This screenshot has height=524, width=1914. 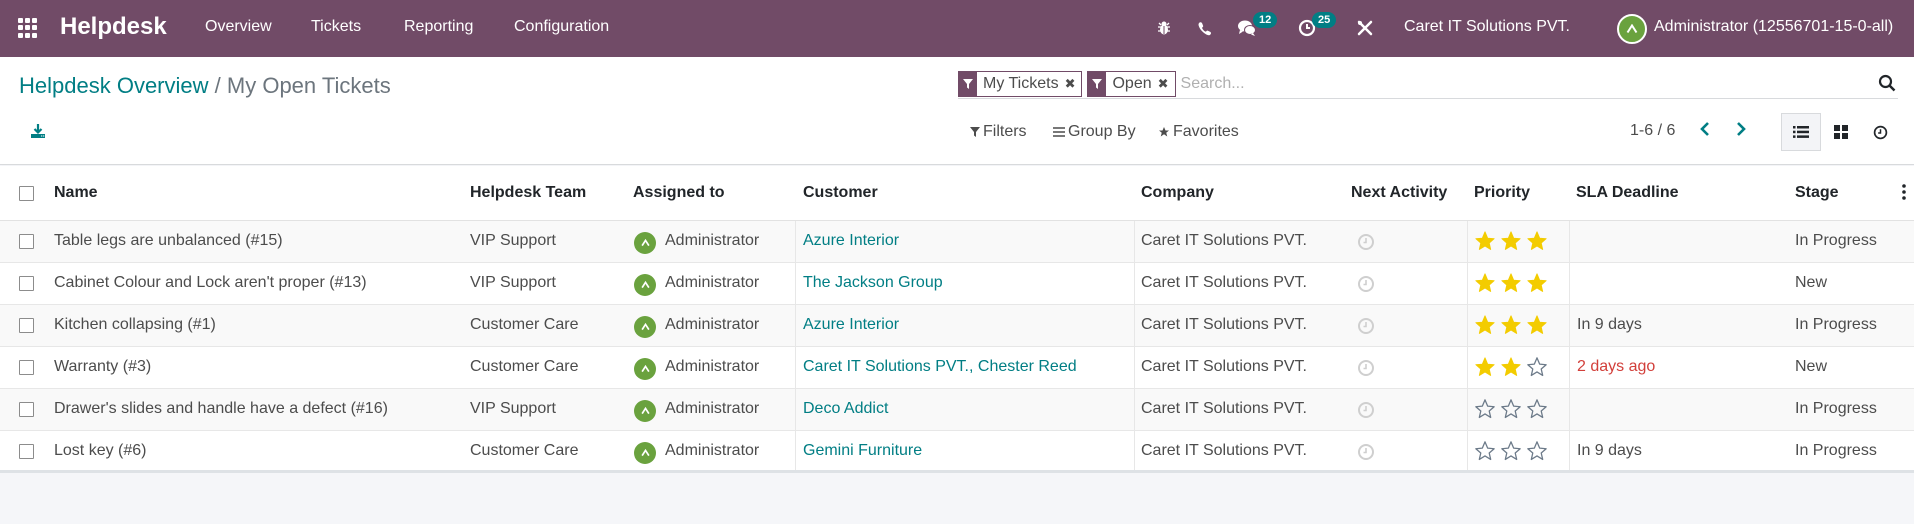 I want to click on customer-link: The Jackson Group, so click(x=873, y=283).